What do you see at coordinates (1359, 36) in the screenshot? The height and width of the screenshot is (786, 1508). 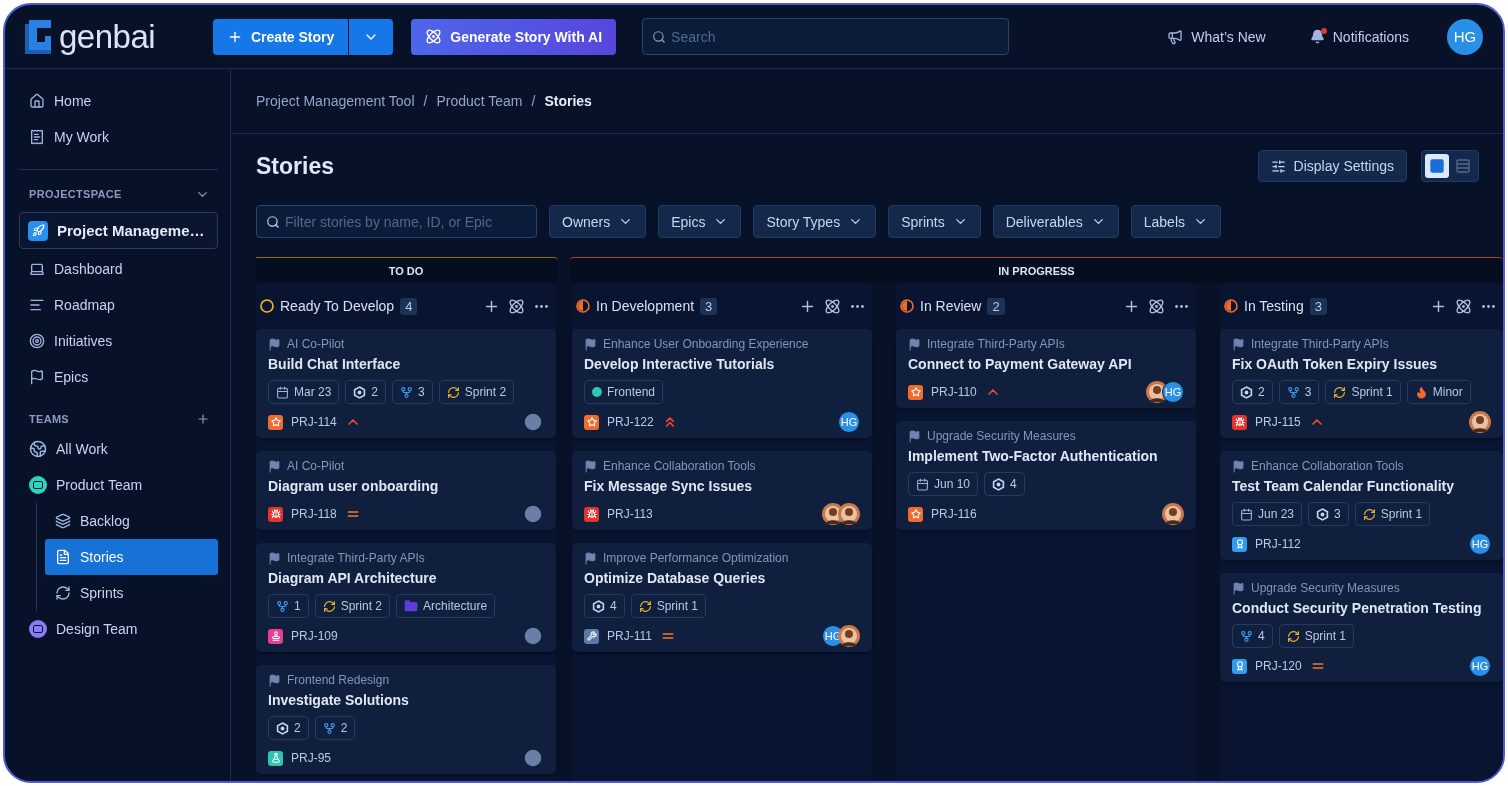 I see `notifications-link: Notifications` at bounding box center [1359, 36].